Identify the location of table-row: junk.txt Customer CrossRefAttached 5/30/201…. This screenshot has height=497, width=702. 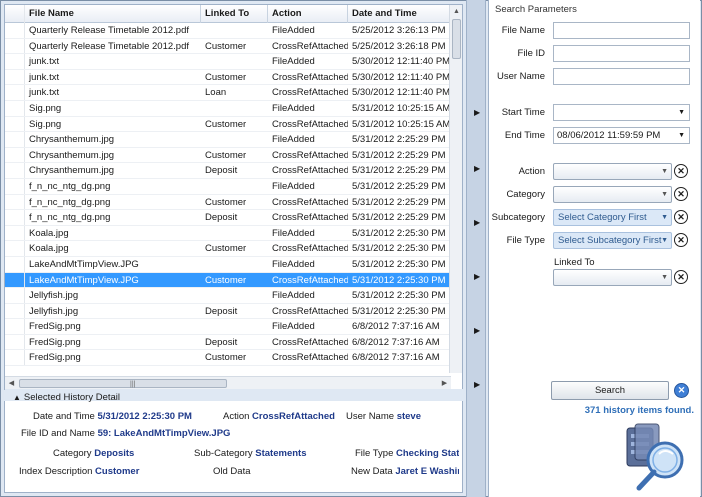
(227, 77).